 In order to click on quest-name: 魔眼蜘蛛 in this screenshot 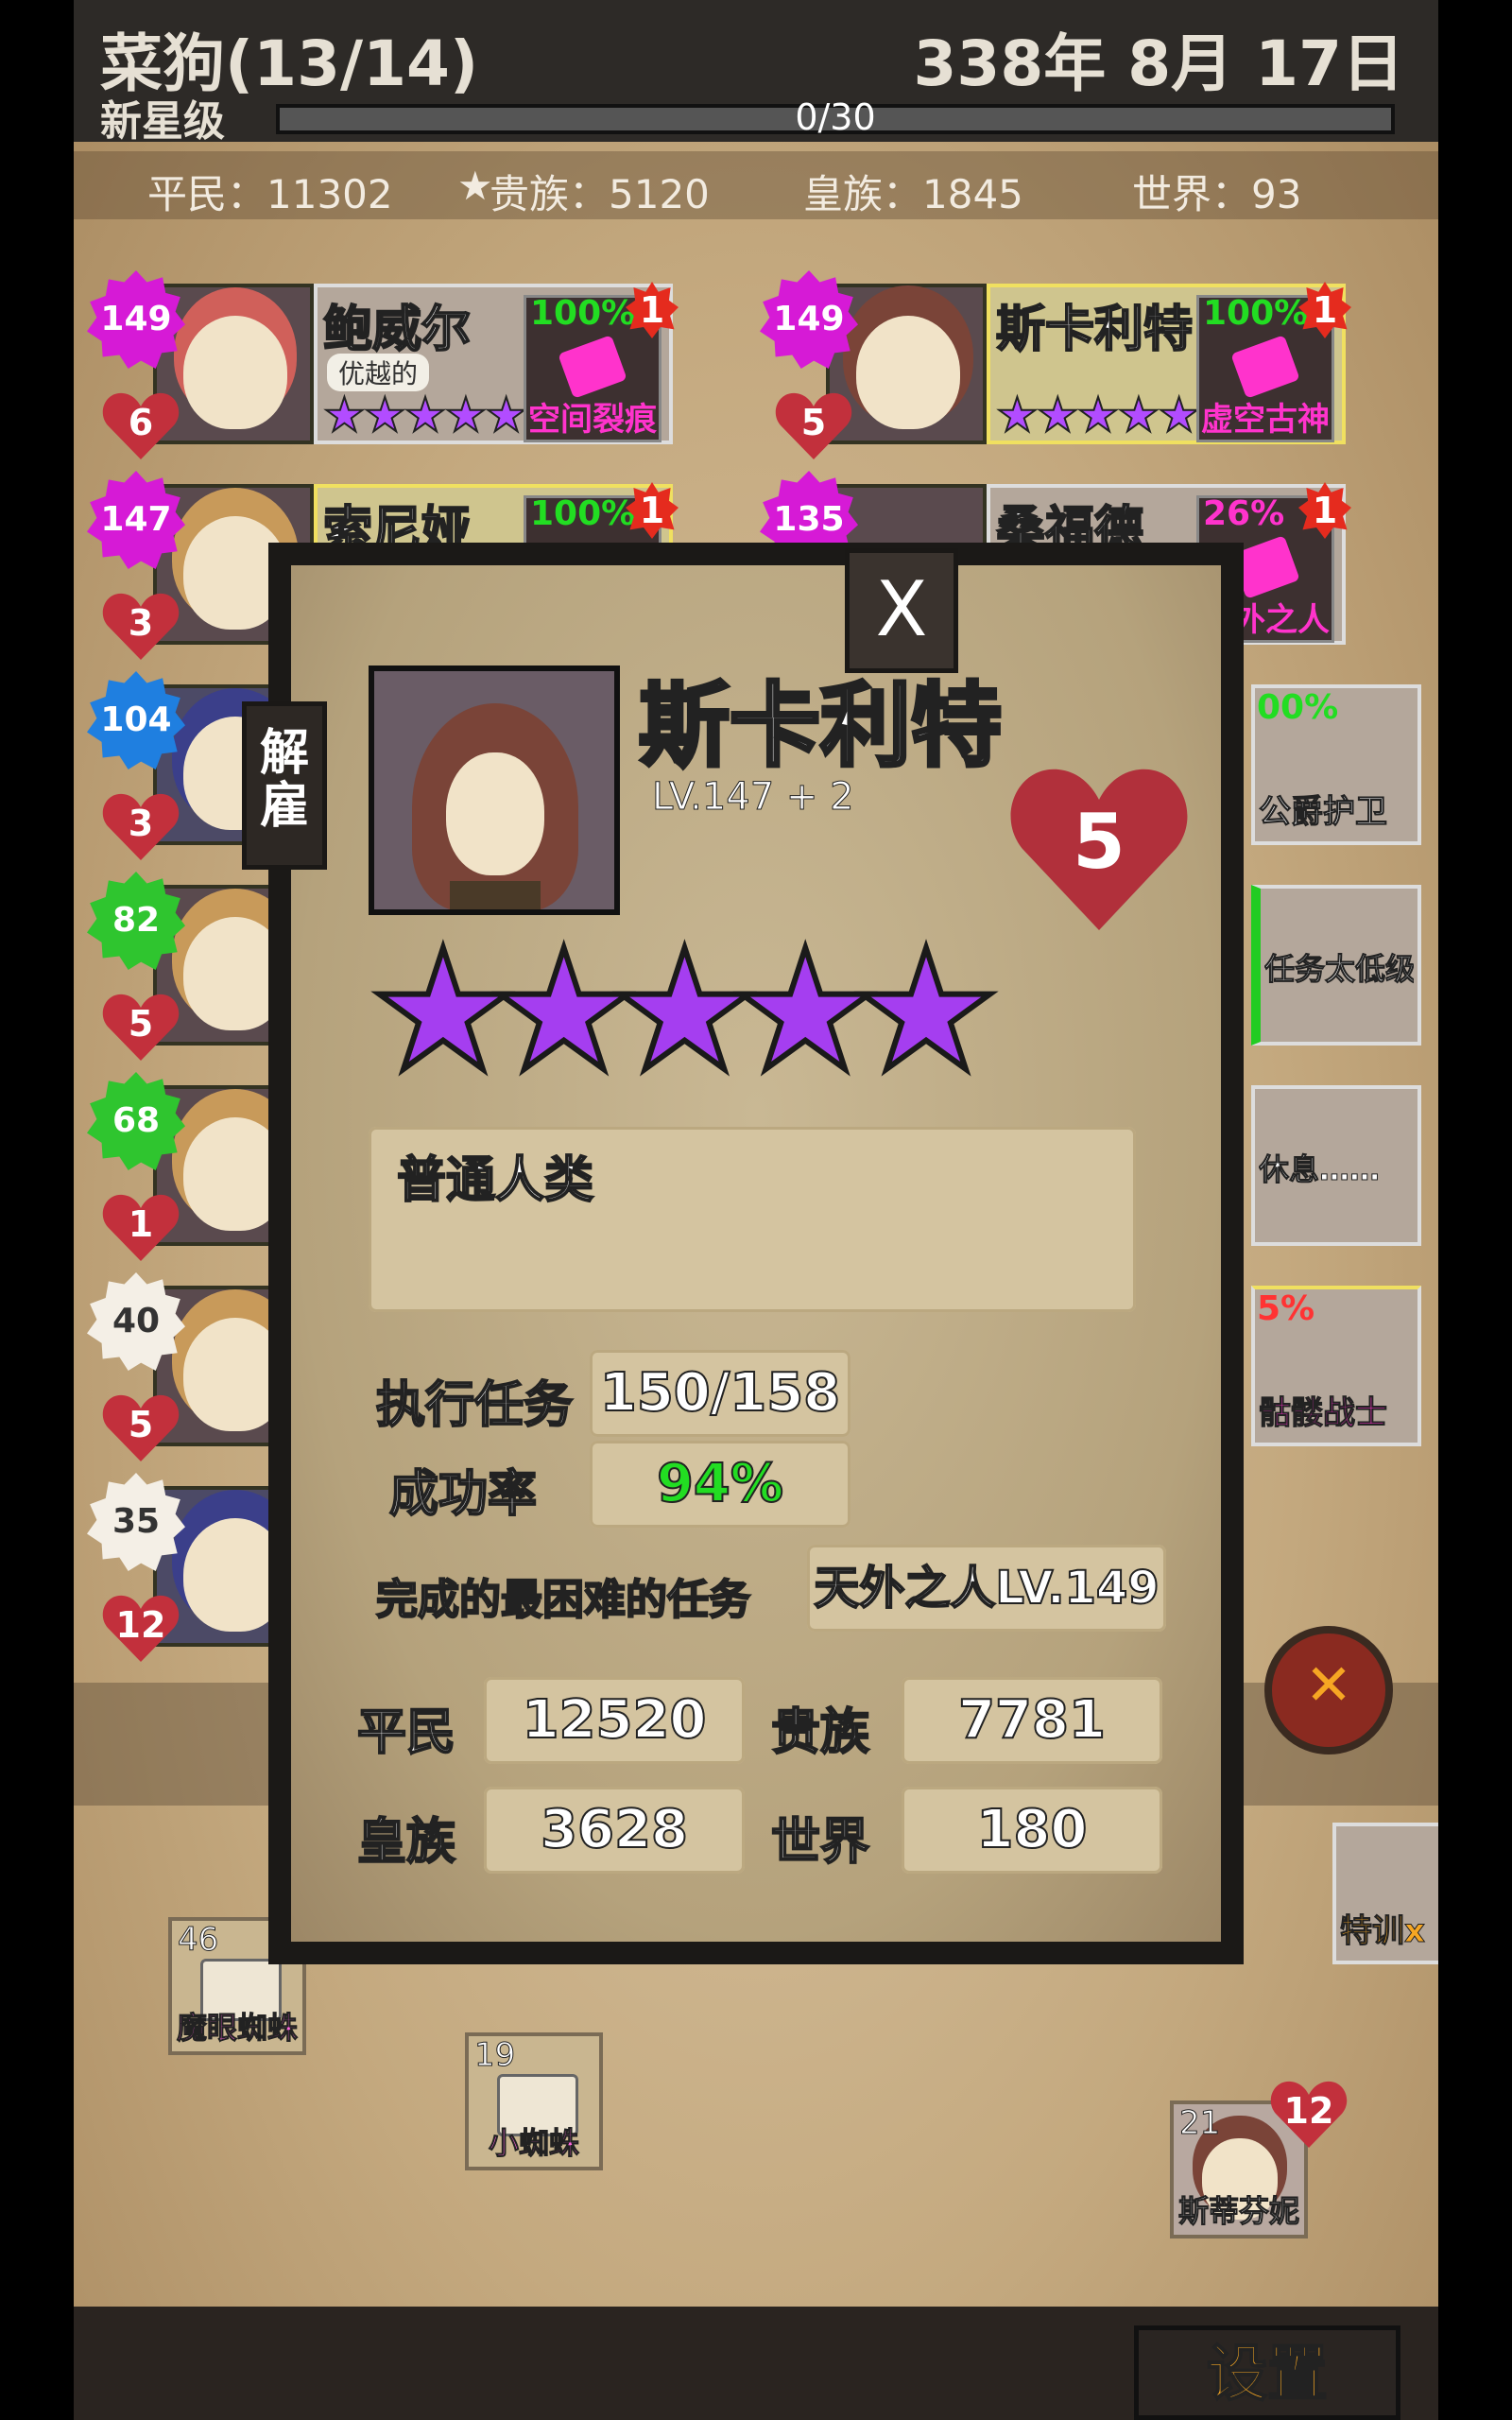, I will do `click(237, 2028)`.